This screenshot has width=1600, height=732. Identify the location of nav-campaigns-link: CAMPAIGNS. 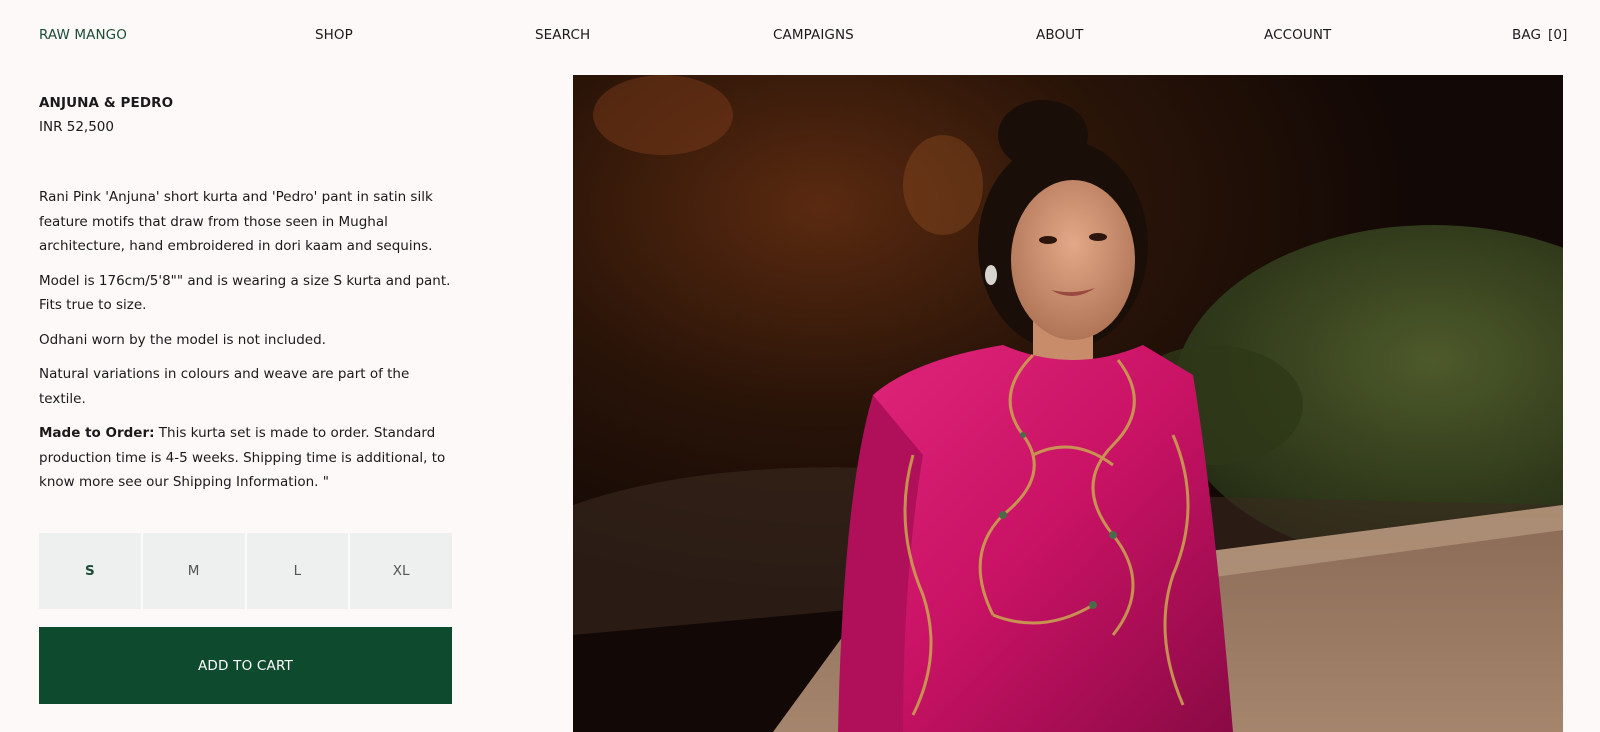
(813, 35).